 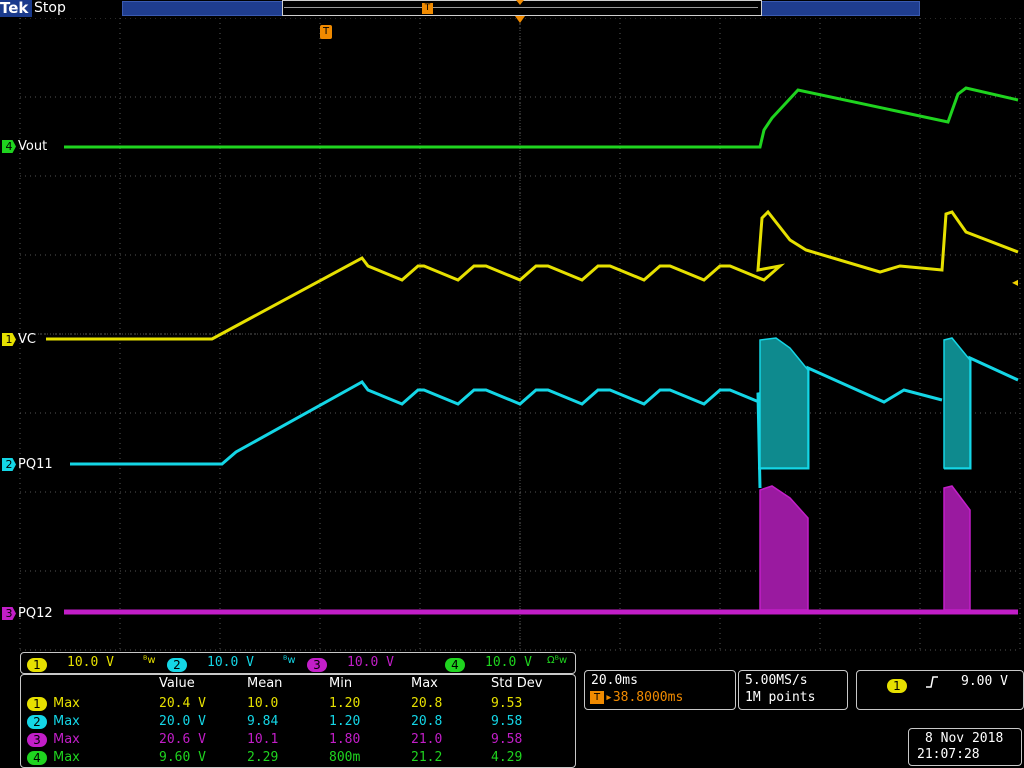 I want to click on ch3-scale: 3, so click(x=317, y=666).